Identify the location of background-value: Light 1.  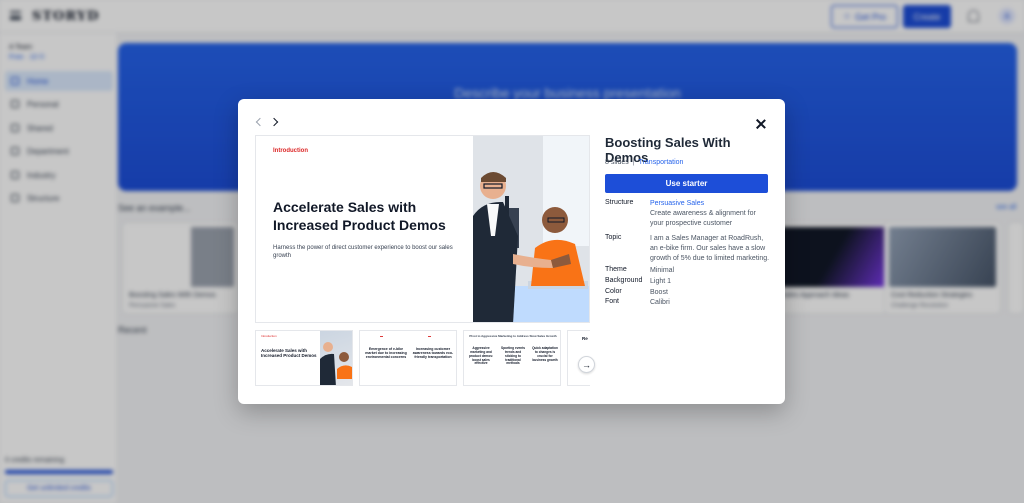
(661, 281).